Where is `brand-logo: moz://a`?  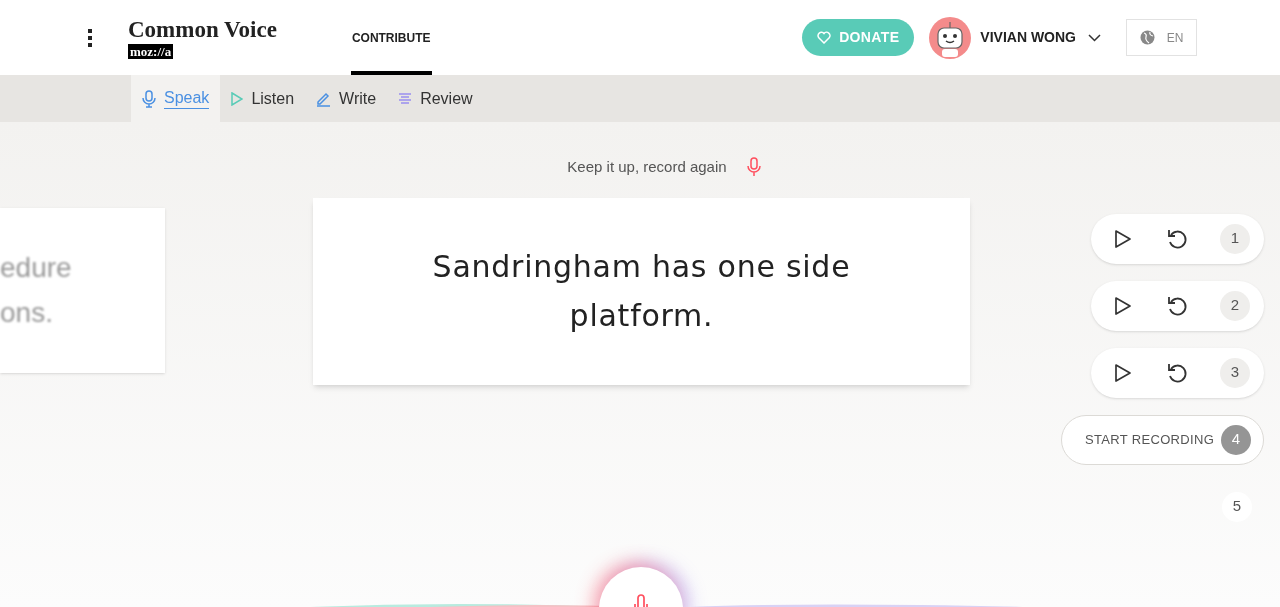 brand-logo: moz://a is located at coordinates (151, 51).